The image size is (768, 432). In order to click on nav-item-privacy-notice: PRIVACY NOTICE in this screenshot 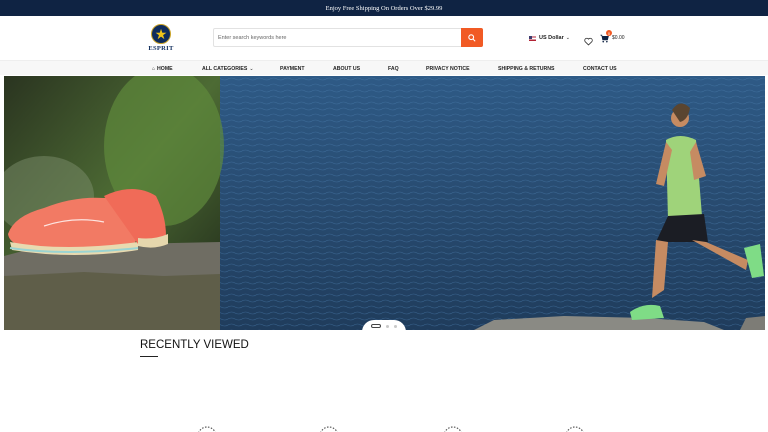, I will do `click(448, 68)`.